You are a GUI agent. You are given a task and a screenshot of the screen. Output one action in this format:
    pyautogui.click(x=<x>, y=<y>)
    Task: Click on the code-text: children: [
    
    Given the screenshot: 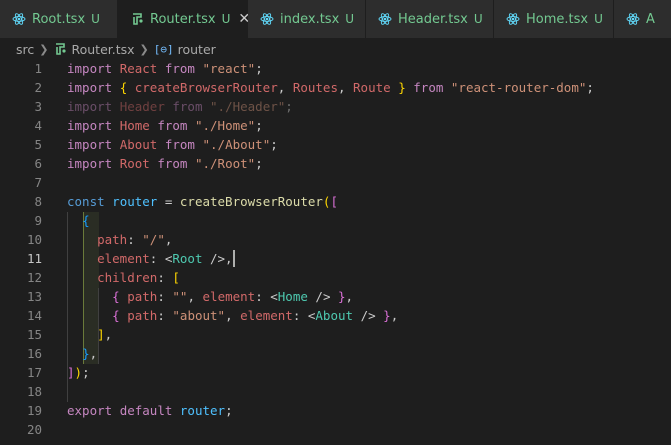 What is the action you would take?
    pyautogui.click(x=123, y=277)
    